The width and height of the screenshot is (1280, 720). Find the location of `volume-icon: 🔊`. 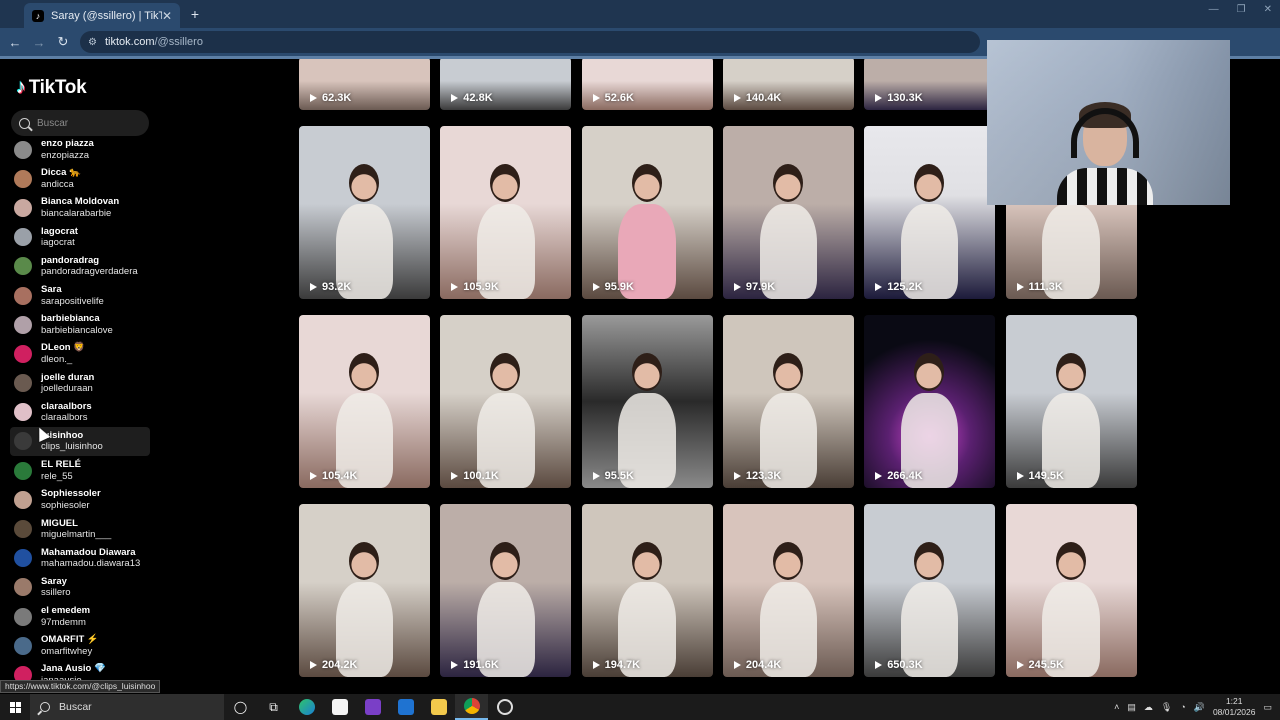

volume-icon: 🔊 is located at coordinates (1199, 707).